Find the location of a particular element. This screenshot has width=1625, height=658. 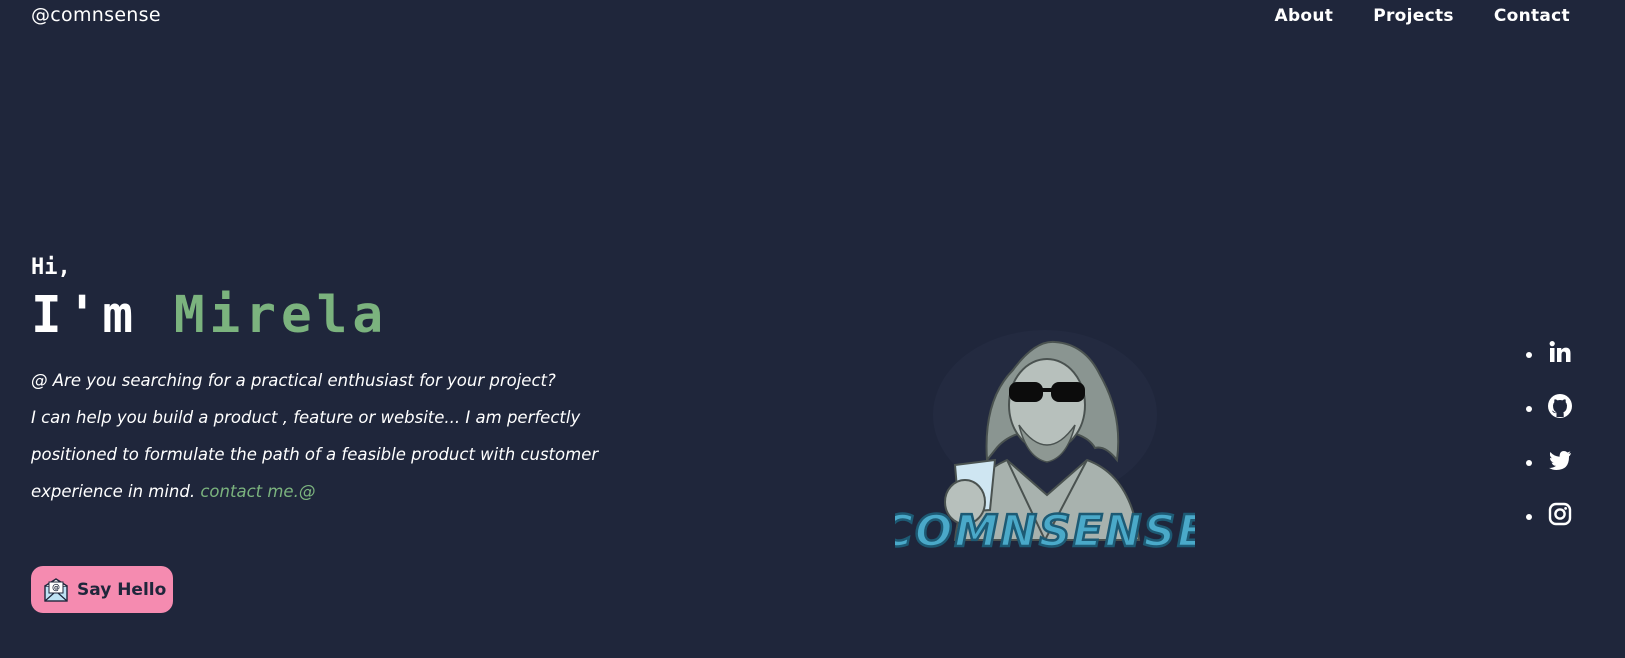

say-hello-button: @ Say Hello is located at coordinates (102, 589).